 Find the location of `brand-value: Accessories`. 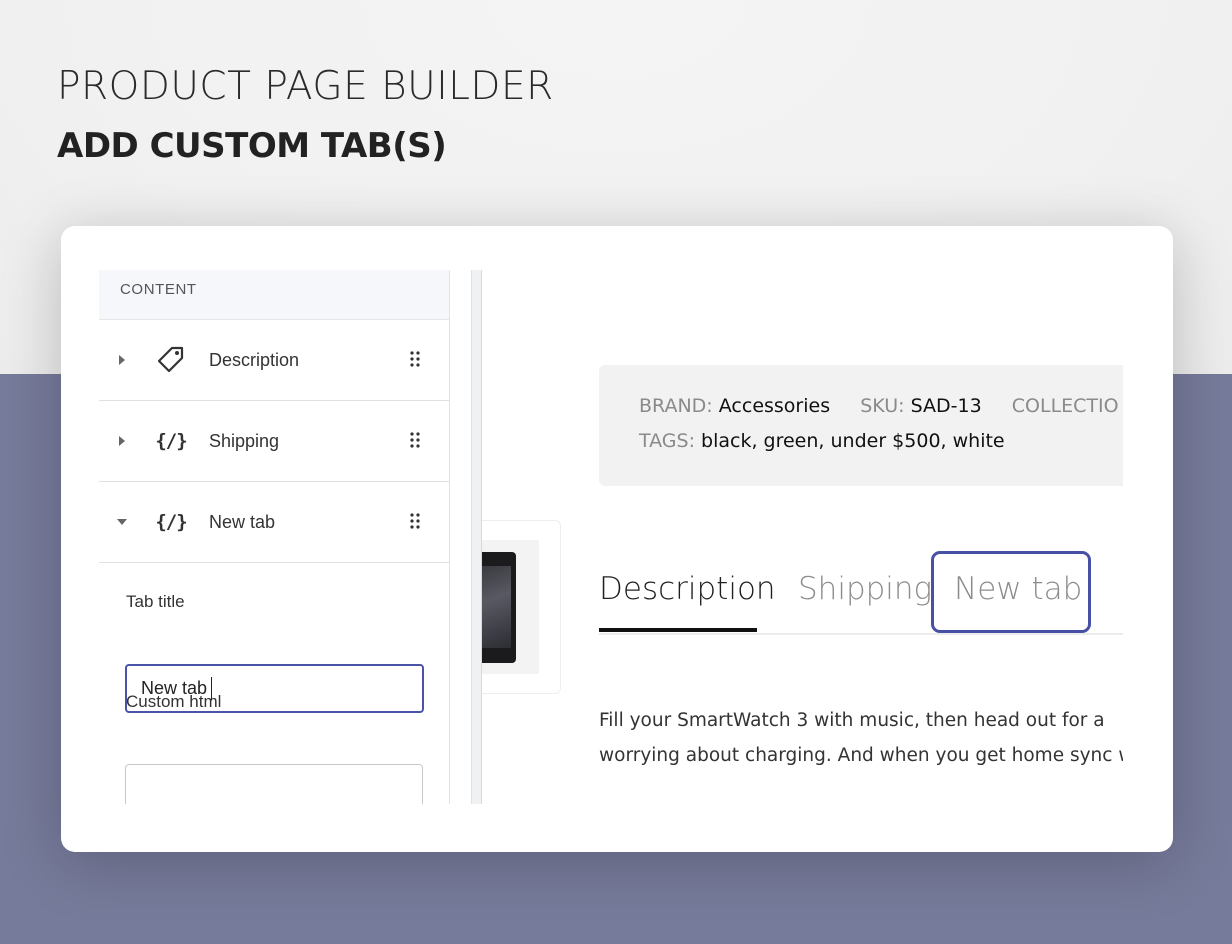

brand-value: Accessories is located at coordinates (774, 406).